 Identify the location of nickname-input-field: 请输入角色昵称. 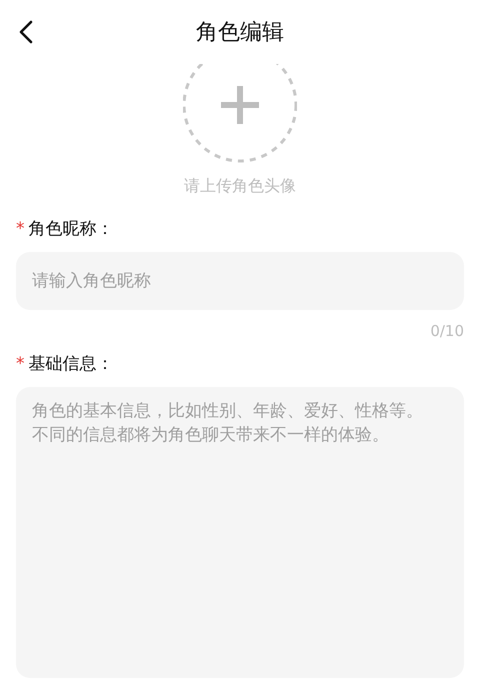
(240, 281).